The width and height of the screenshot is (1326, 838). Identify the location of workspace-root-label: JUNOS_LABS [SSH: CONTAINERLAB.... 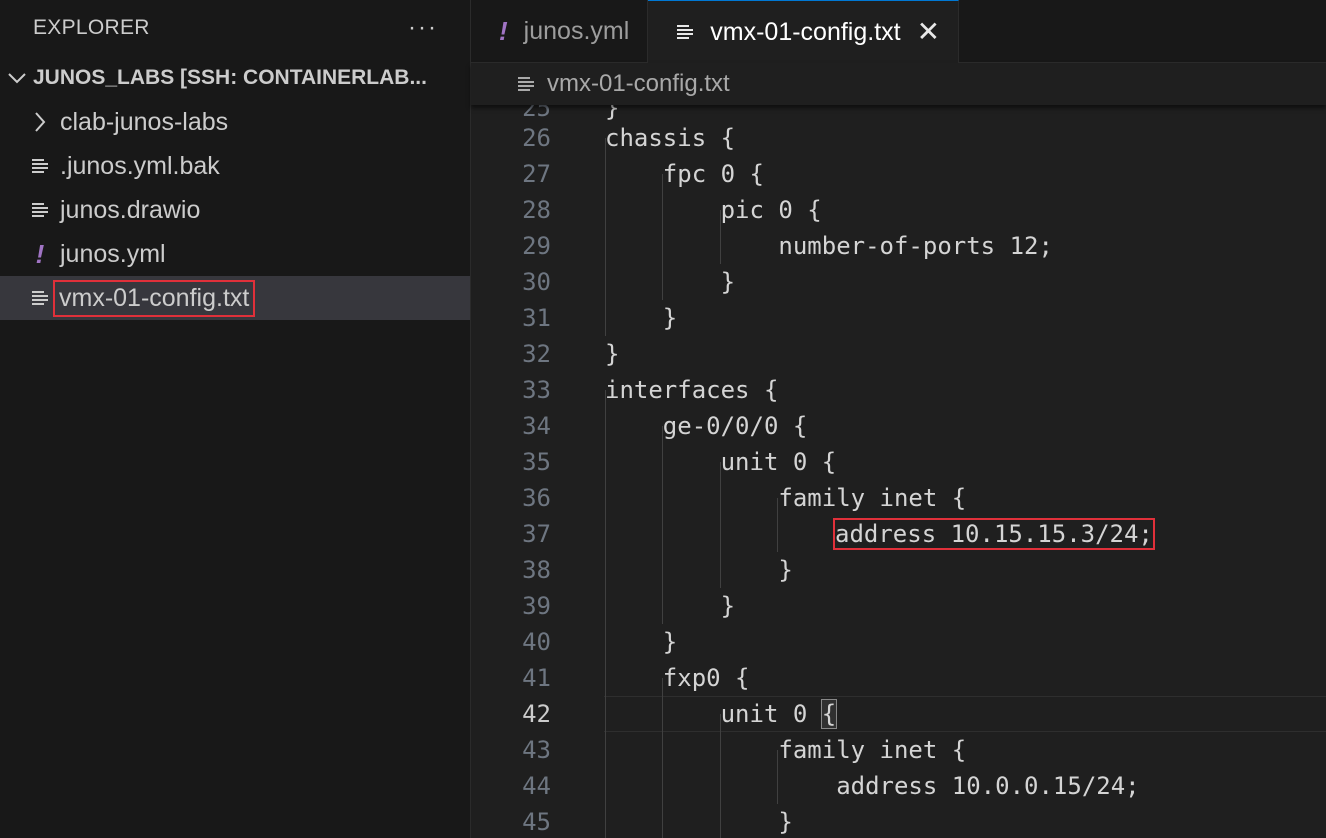
(230, 77).